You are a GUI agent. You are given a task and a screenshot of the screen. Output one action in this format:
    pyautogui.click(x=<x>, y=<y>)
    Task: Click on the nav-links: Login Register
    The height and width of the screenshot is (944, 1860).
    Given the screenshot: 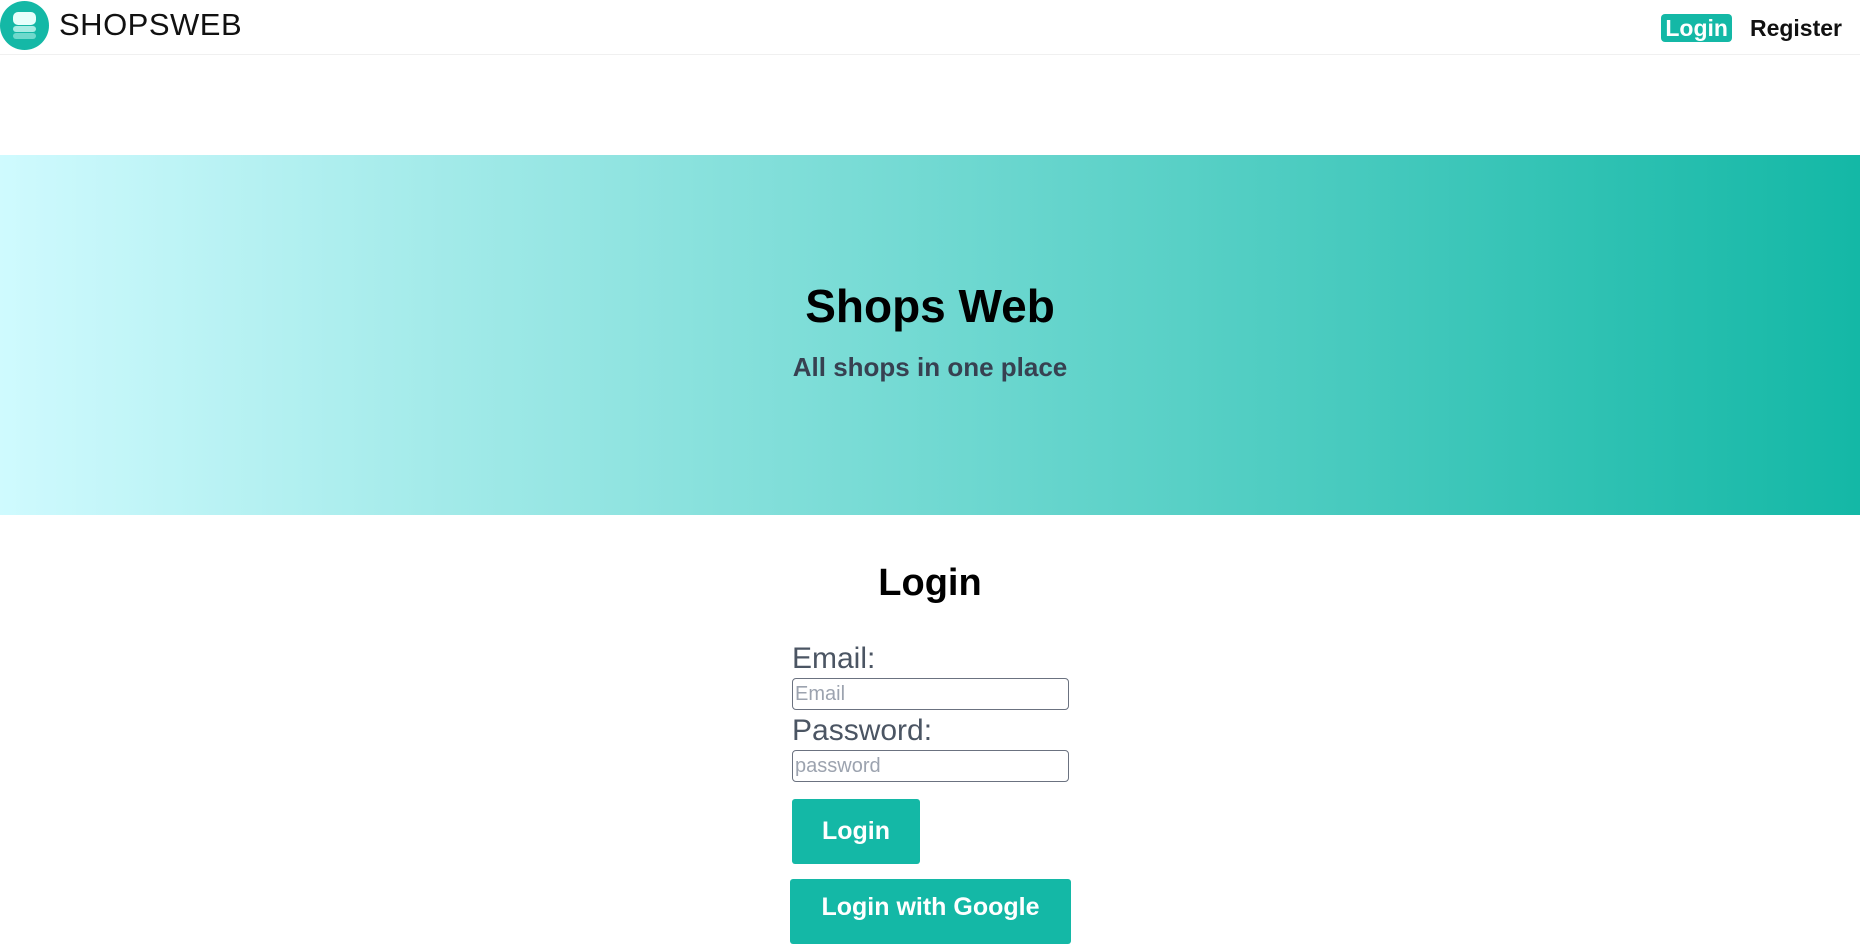 What is the action you would take?
    pyautogui.click(x=1753, y=28)
    